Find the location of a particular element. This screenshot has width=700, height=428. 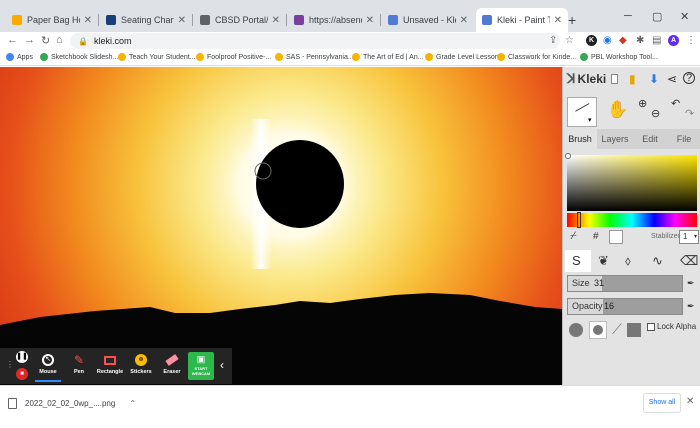

textured-shape-selected is located at coordinates (598, 330).